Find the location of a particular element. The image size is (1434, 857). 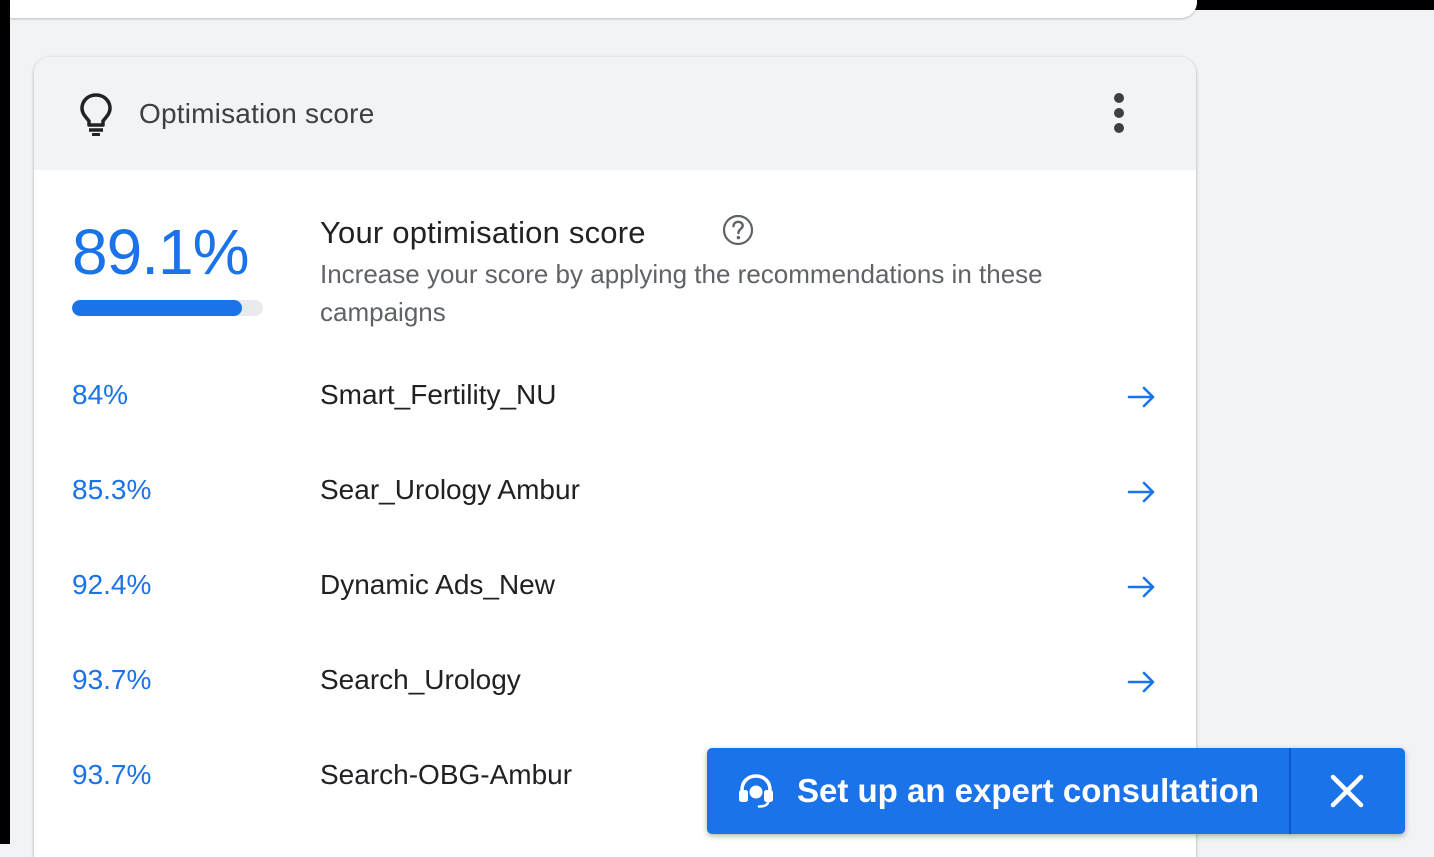

campaign-row: 92.4% Dynamic Ads_New is located at coordinates (615, 590).